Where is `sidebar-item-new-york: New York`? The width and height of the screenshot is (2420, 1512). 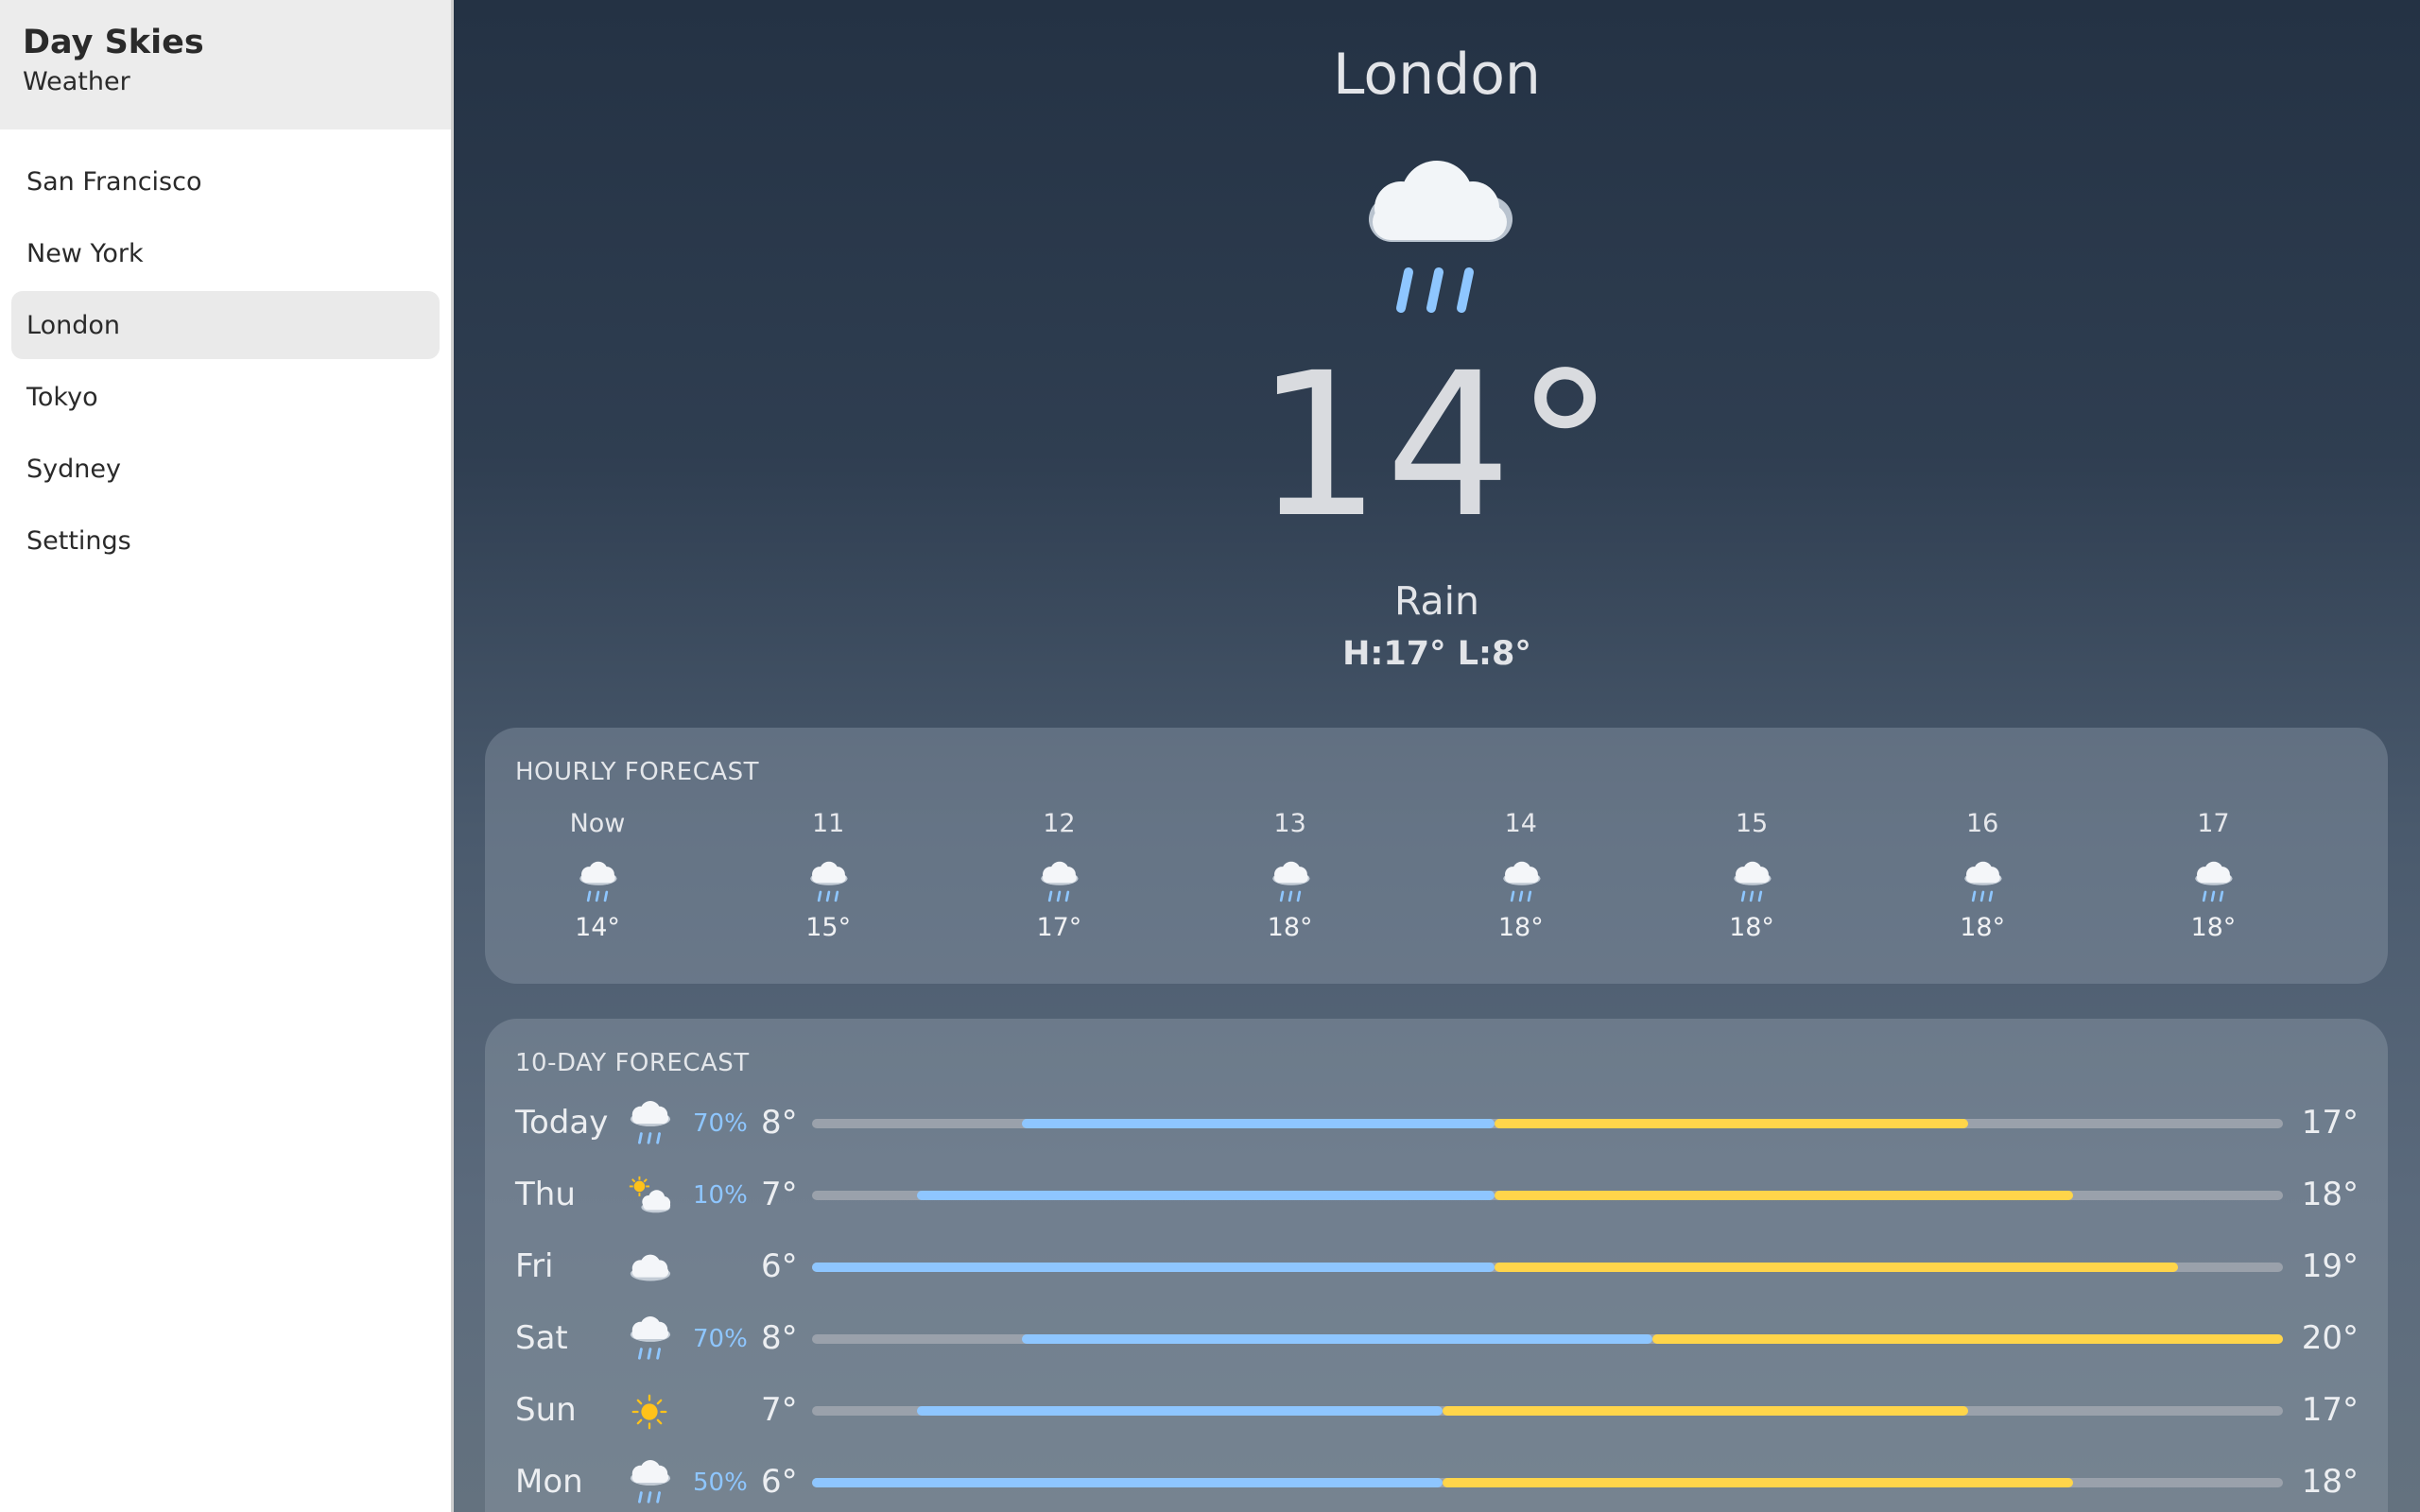 sidebar-item-new-york: New York is located at coordinates (226, 253).